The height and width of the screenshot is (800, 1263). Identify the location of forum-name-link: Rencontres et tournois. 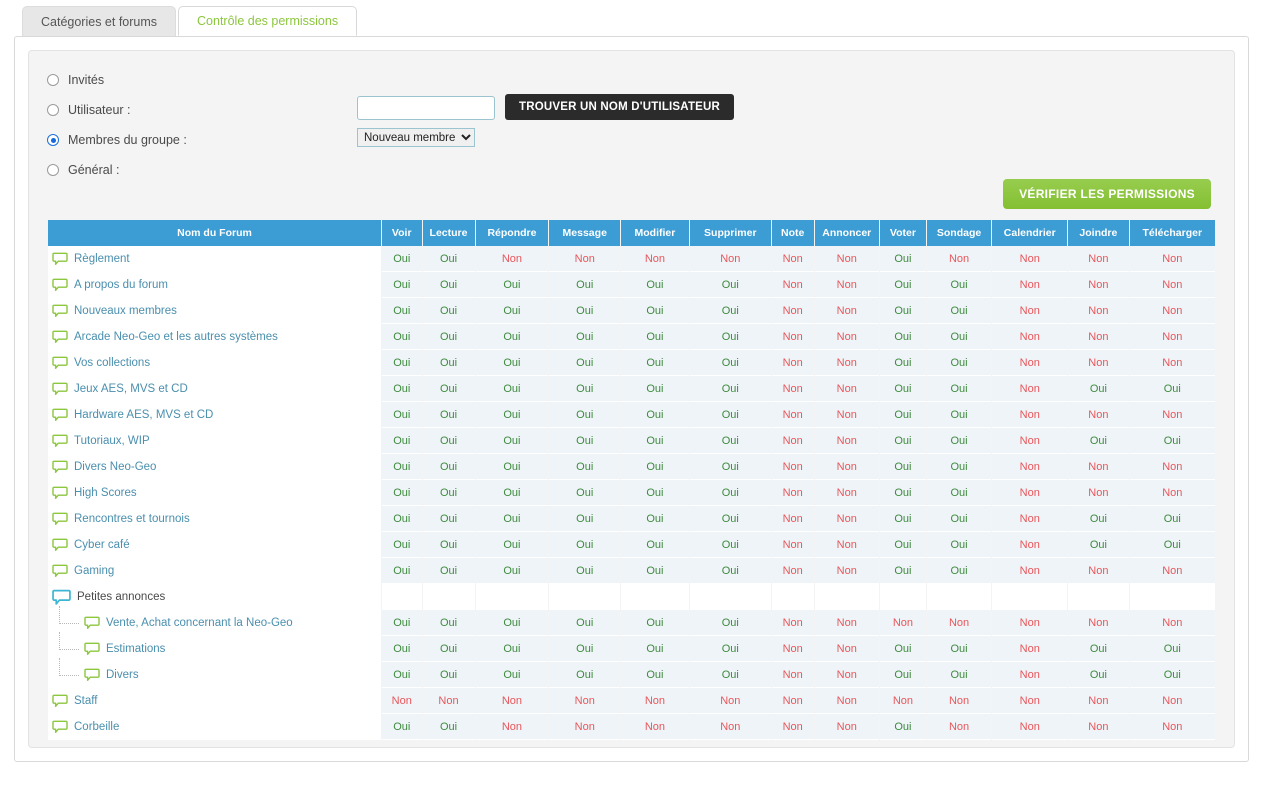
(132, 519).